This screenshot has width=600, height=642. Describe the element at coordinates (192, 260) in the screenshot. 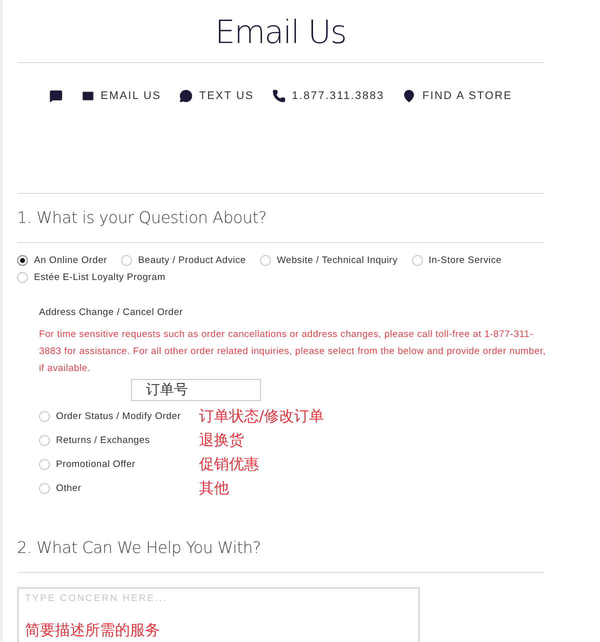

I see `option-label: Beauty / Product Advice` at that location.